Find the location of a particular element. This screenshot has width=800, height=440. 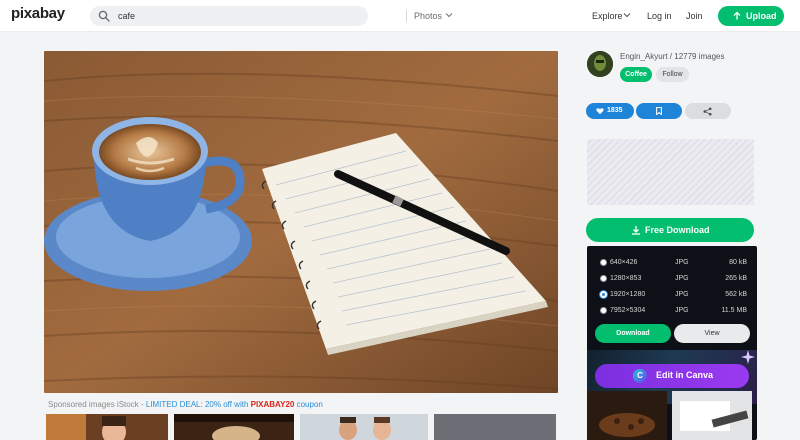

ad-placeholder is located at coordinates (670, 172).